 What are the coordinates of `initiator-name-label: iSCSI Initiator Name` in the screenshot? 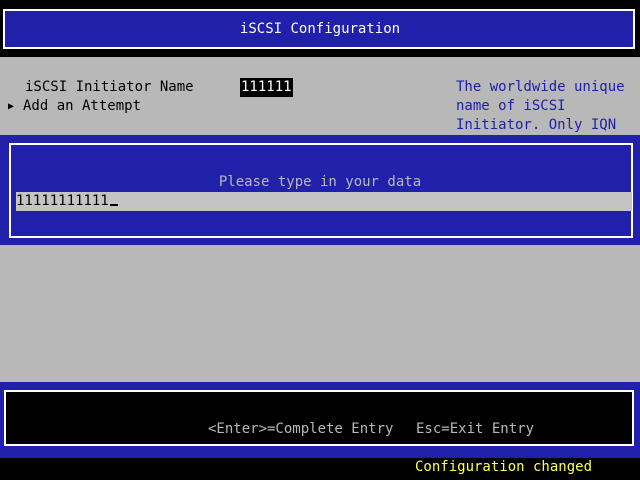 It's located at (109, 87).